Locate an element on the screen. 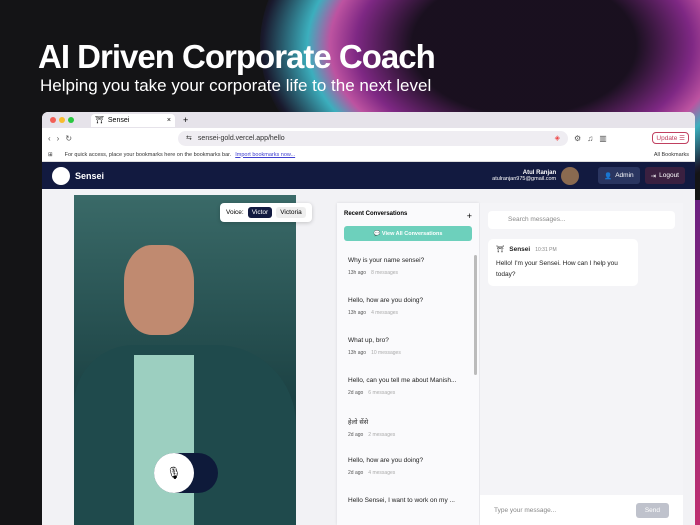  brand-name: Sensei is located at coordinates (90, 175).